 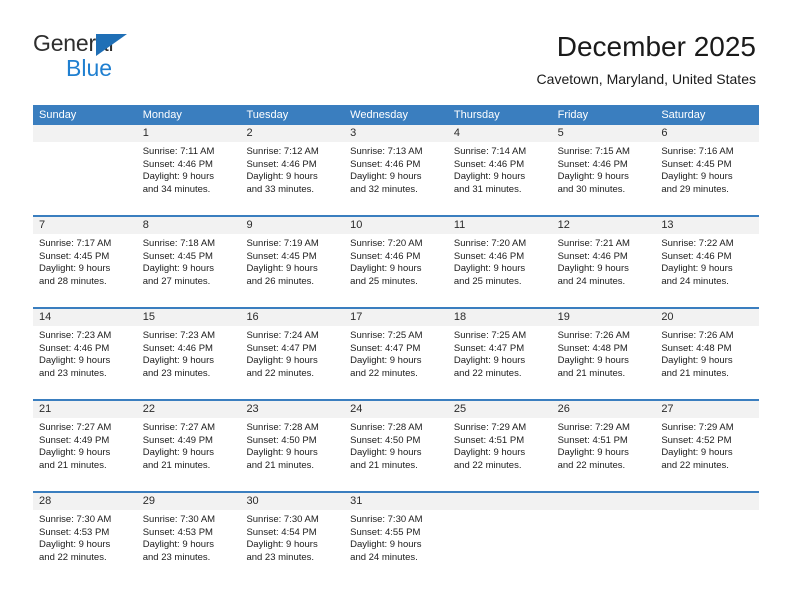 What do you see at coordinates (89, 68) in the screenshot?
I see `logo-text-blue: Blue` at bounding box center [89, 68].